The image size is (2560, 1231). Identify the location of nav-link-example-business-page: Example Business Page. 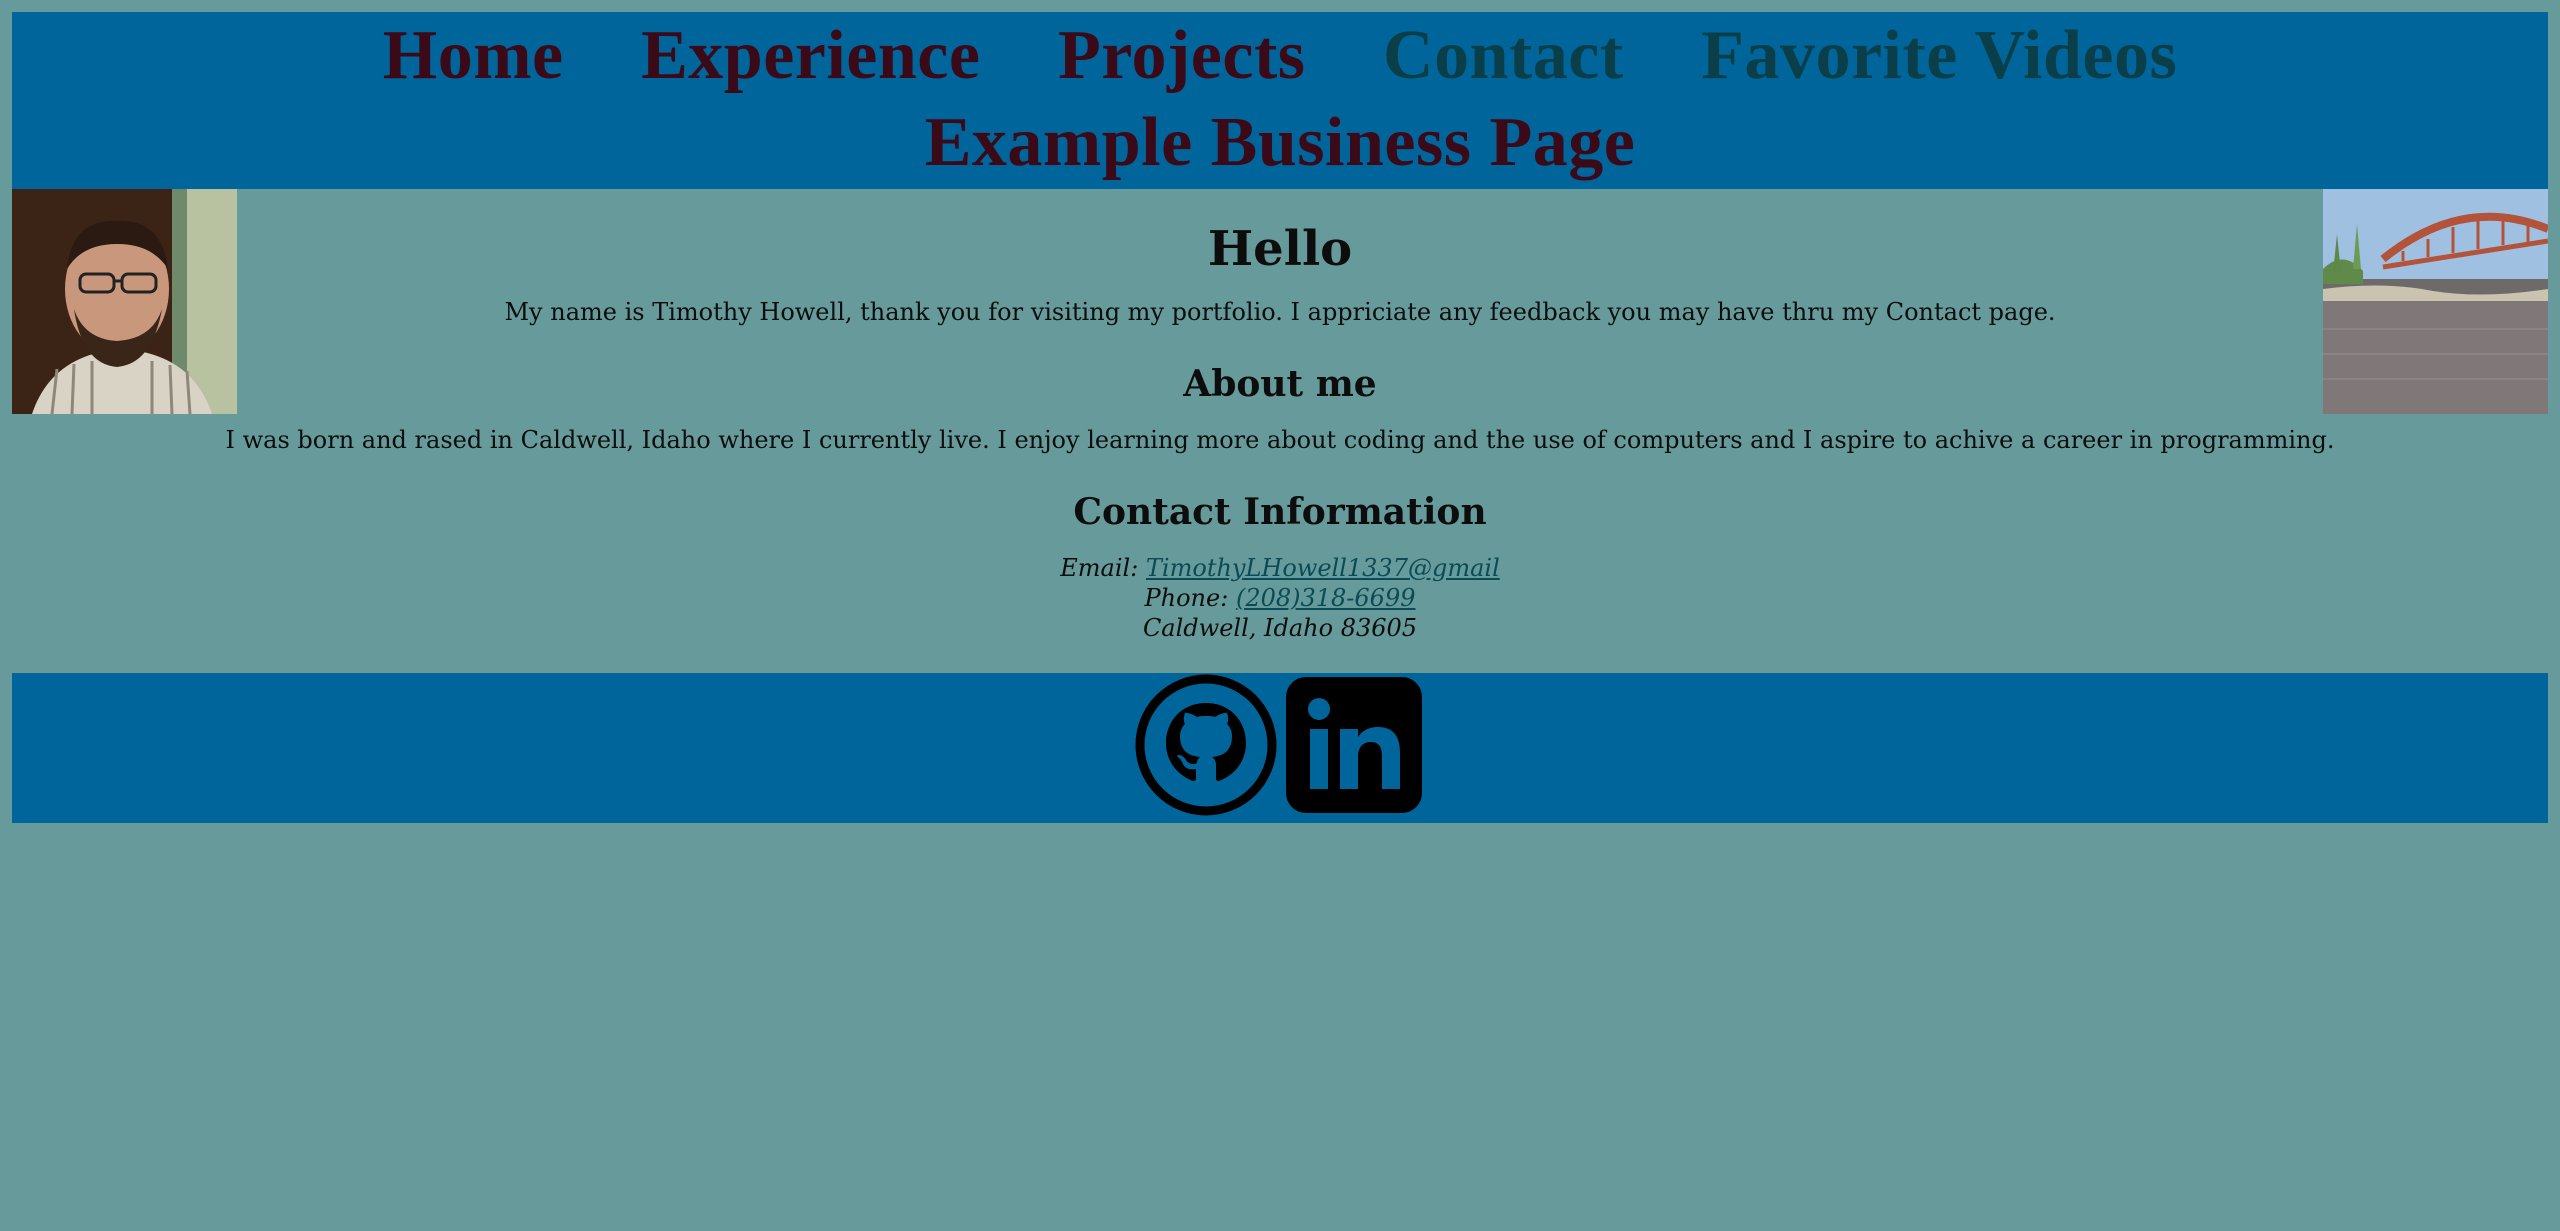
(1280, 142).